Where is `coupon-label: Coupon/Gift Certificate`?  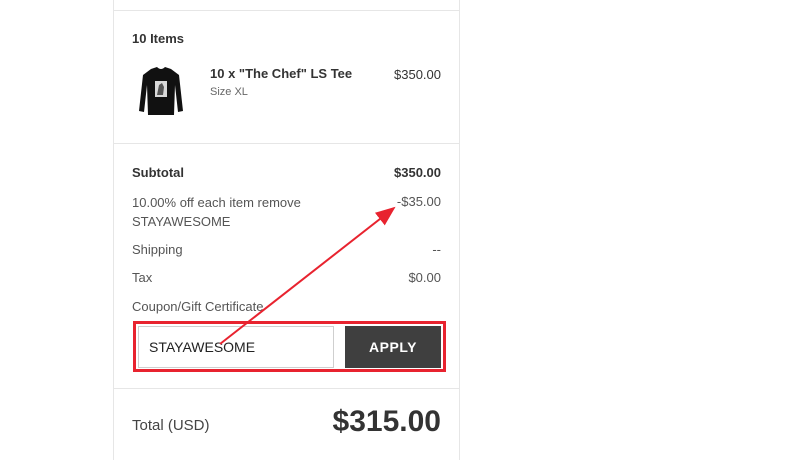
coupon-label: Coupon/Gift Certificate is located at coordinates (198, 306).